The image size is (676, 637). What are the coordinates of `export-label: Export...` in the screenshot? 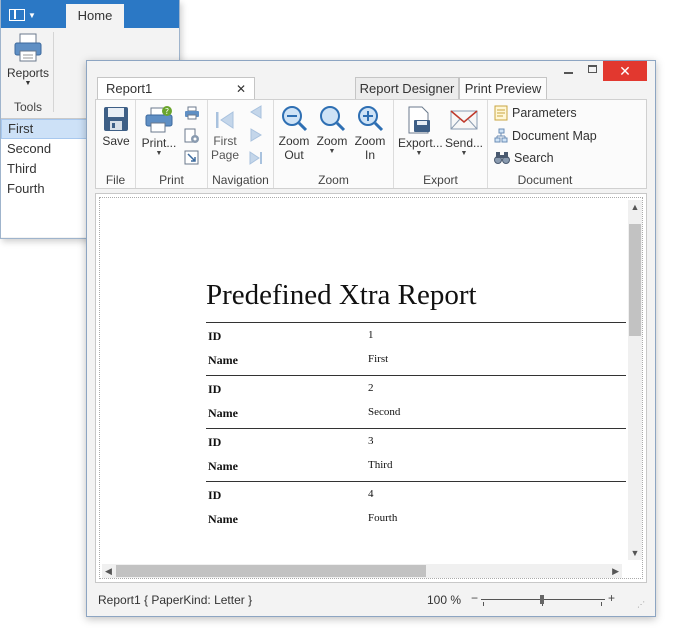 It's located at (420, 143).